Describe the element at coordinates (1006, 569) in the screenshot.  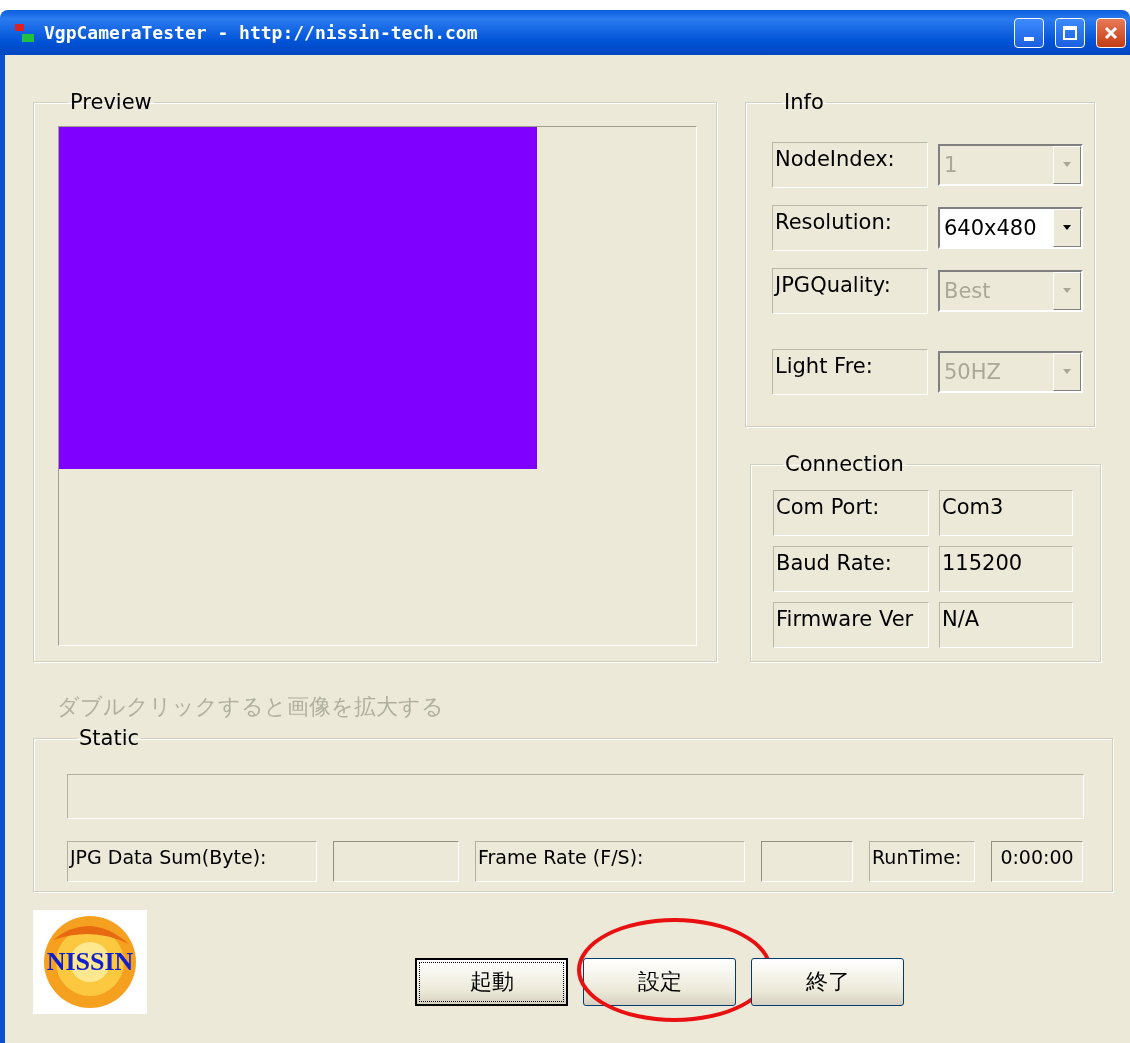
I see `value-field: 115200` at that location.